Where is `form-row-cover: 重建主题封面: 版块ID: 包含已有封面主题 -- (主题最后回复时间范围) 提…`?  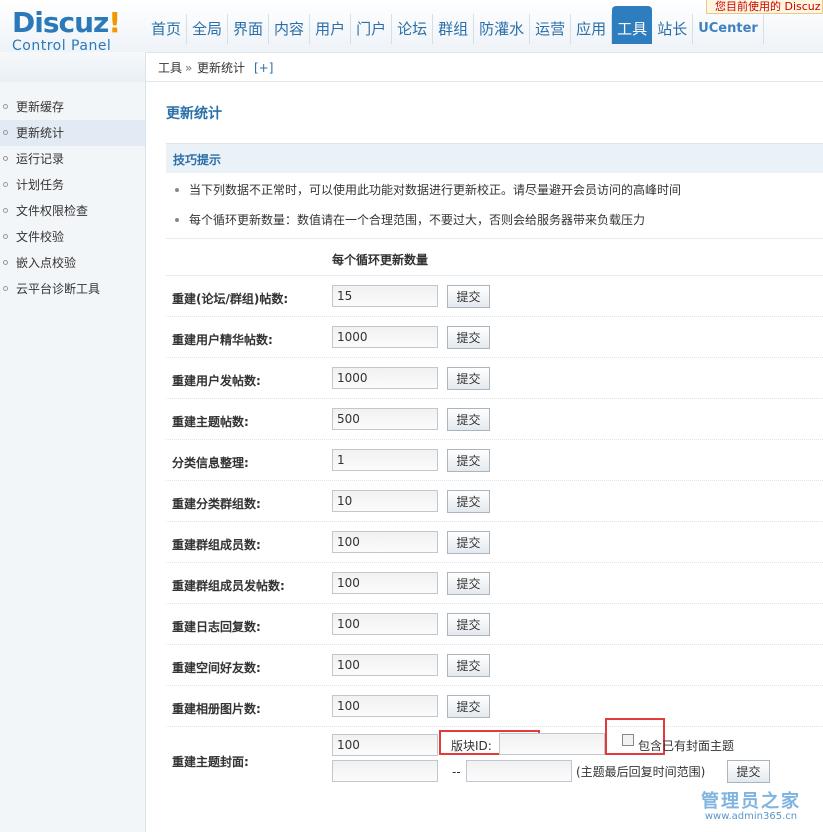
form-row-cover: 重建主题封面: 版块ID: 包含已有封面主题 -- (主题最后回复时间范围) 提… is located at coordinates (494, 756).